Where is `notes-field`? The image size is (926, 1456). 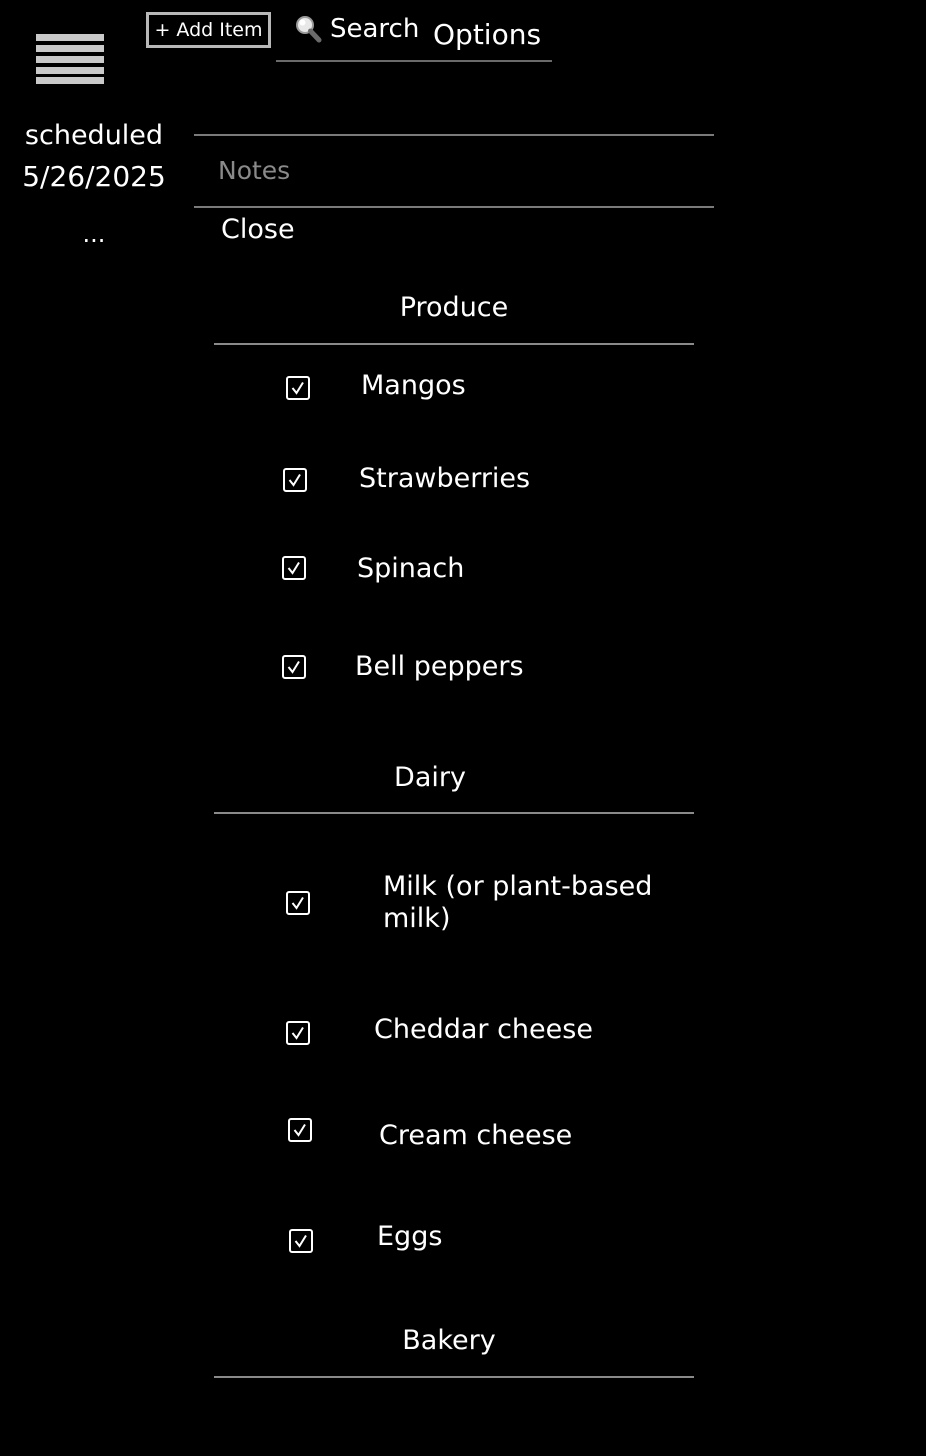
notes-field is located at coordinates (454, 171).